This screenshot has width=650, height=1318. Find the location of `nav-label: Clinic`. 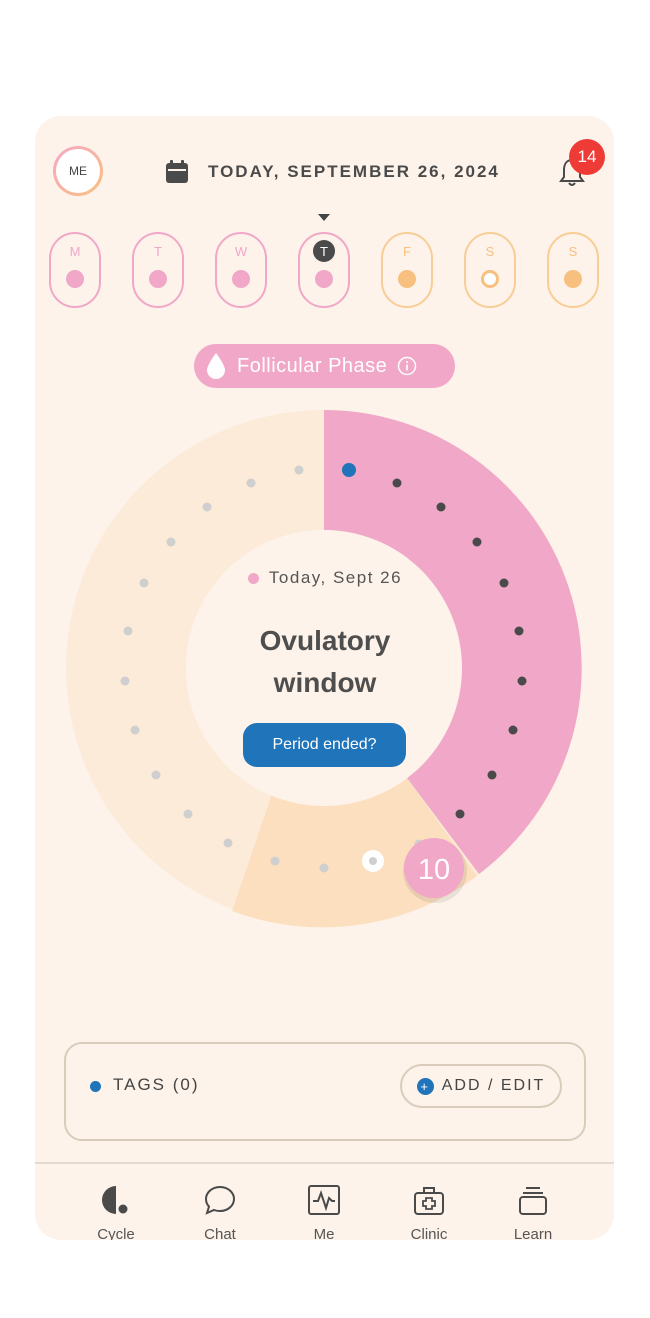

nav-label: Clinic is located at coordinates (429, 1233).